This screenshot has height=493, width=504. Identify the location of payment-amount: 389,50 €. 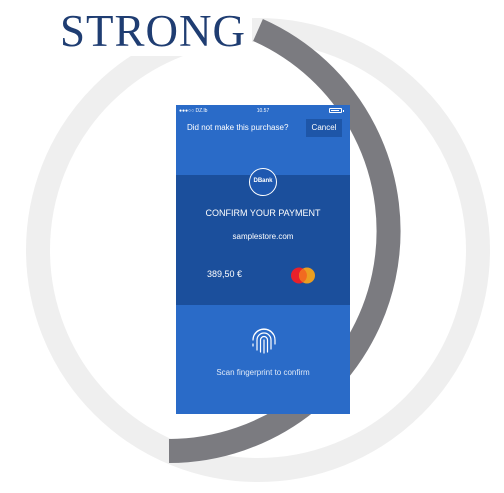
(225, 274).